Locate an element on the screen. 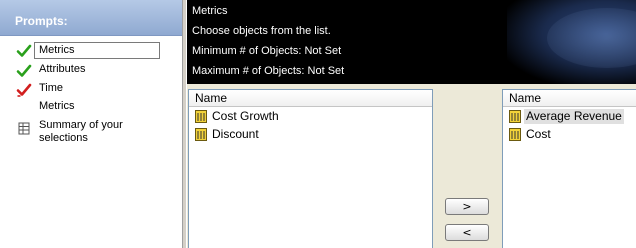  prompt-item-label: Summary of your selections is located at coordinates (81, 131).